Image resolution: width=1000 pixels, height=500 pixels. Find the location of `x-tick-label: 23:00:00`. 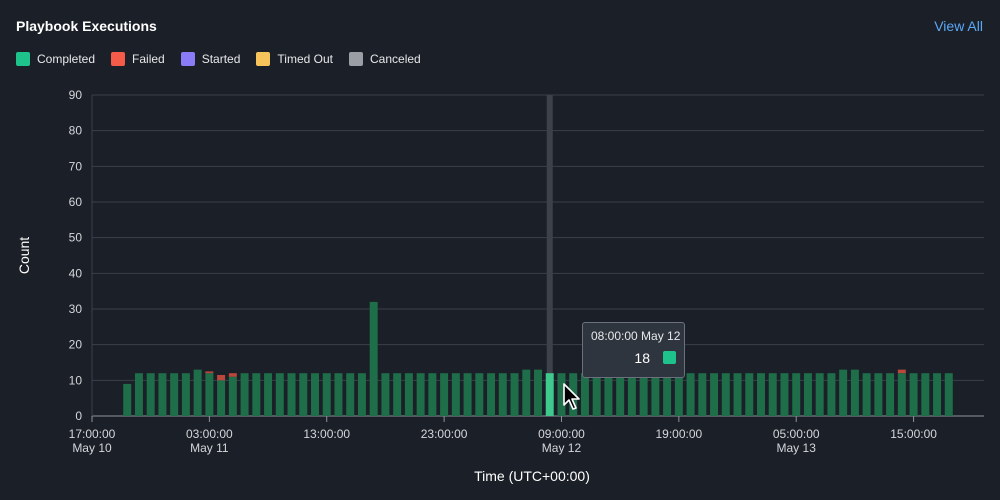

x-tick-label: 23:00:00 is located at coordinates (444, 434).